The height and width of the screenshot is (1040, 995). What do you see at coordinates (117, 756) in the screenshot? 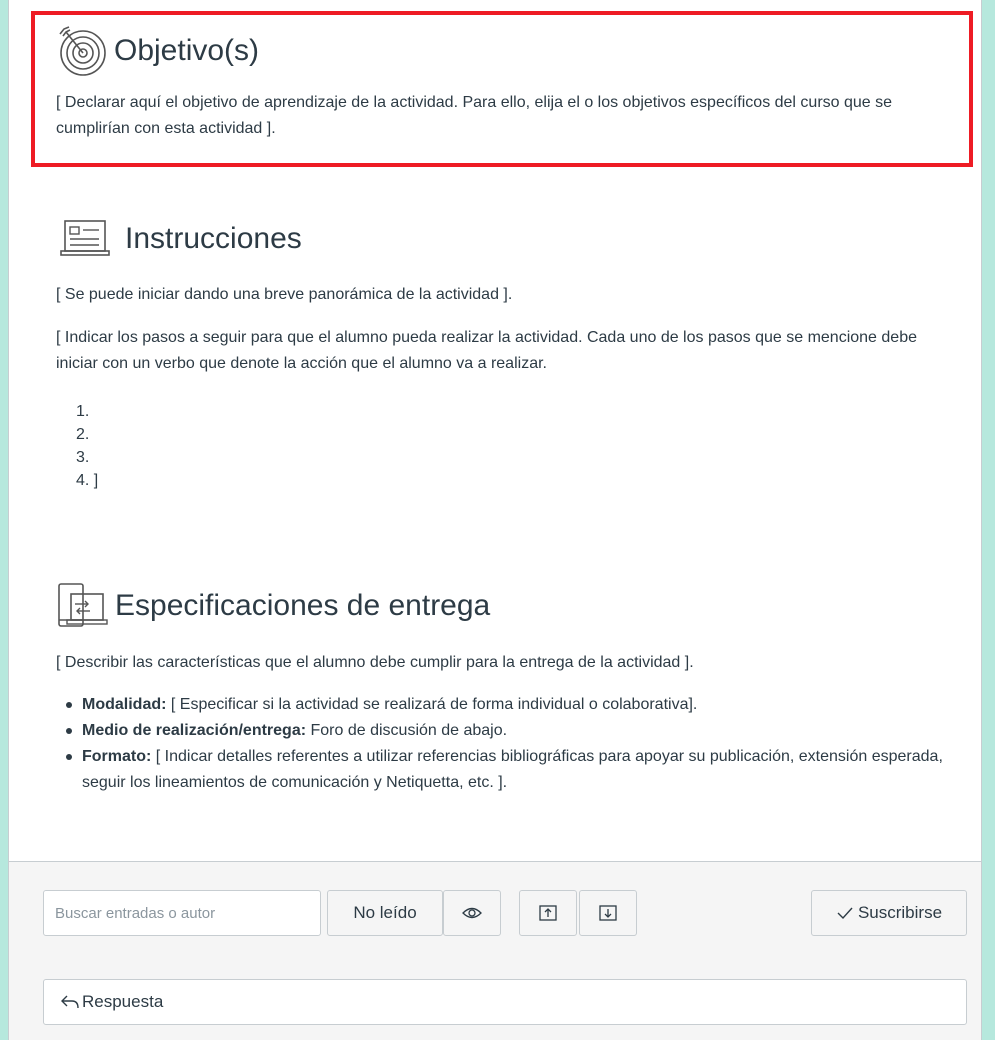
I see `item-label: Formato:` at bounding box center [117, 756].